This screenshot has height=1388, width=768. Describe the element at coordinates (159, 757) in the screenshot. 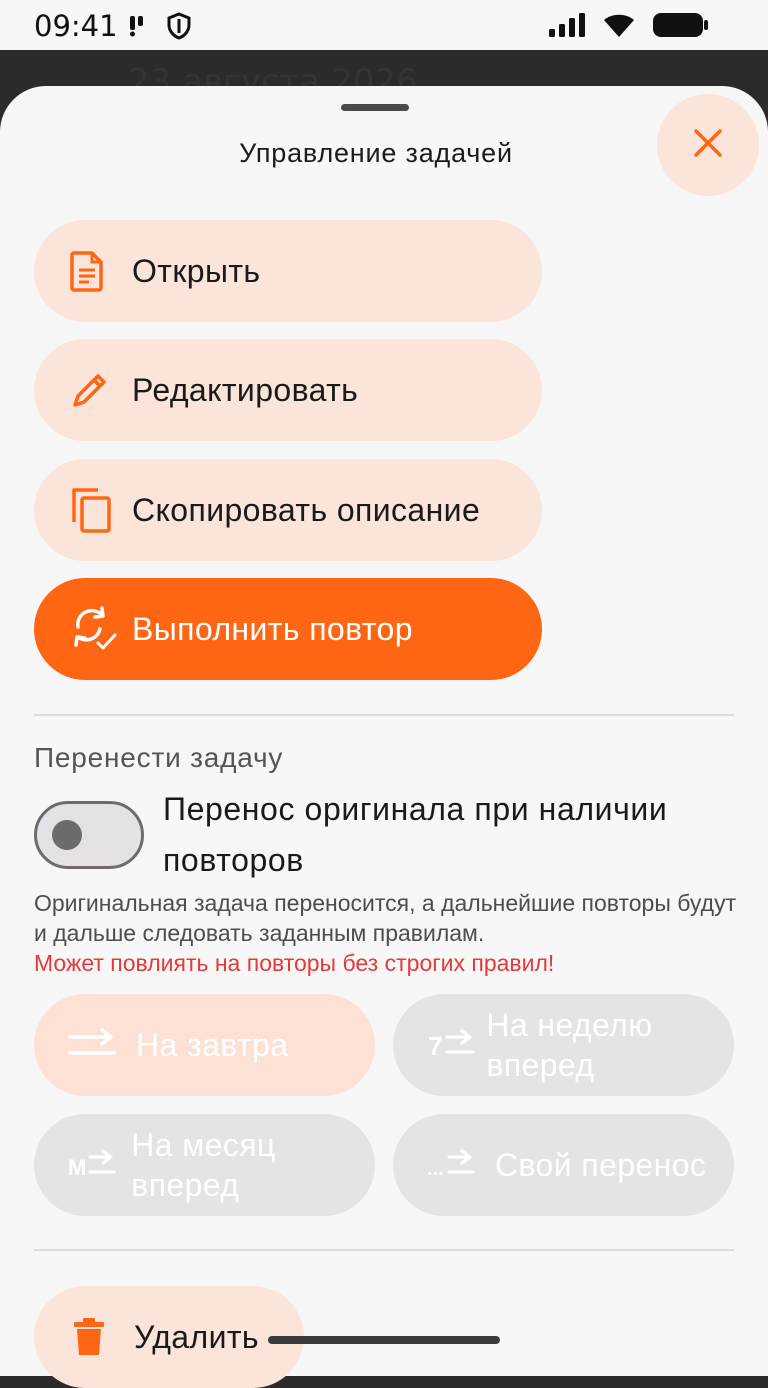

I see `move-section-label: Перенести задачу` at that location.